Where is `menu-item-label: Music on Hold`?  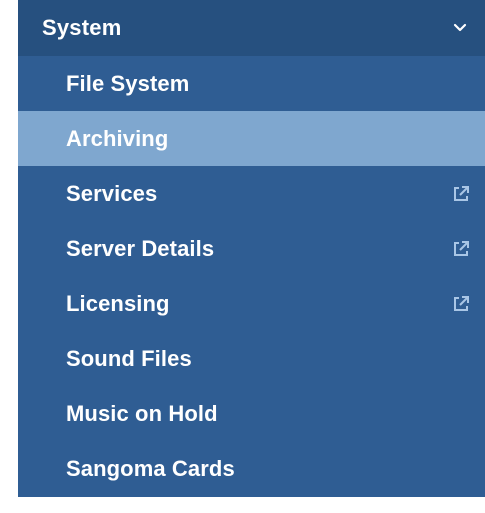 menu-item-label: Music on Hold is located at coordinates (142, 413).